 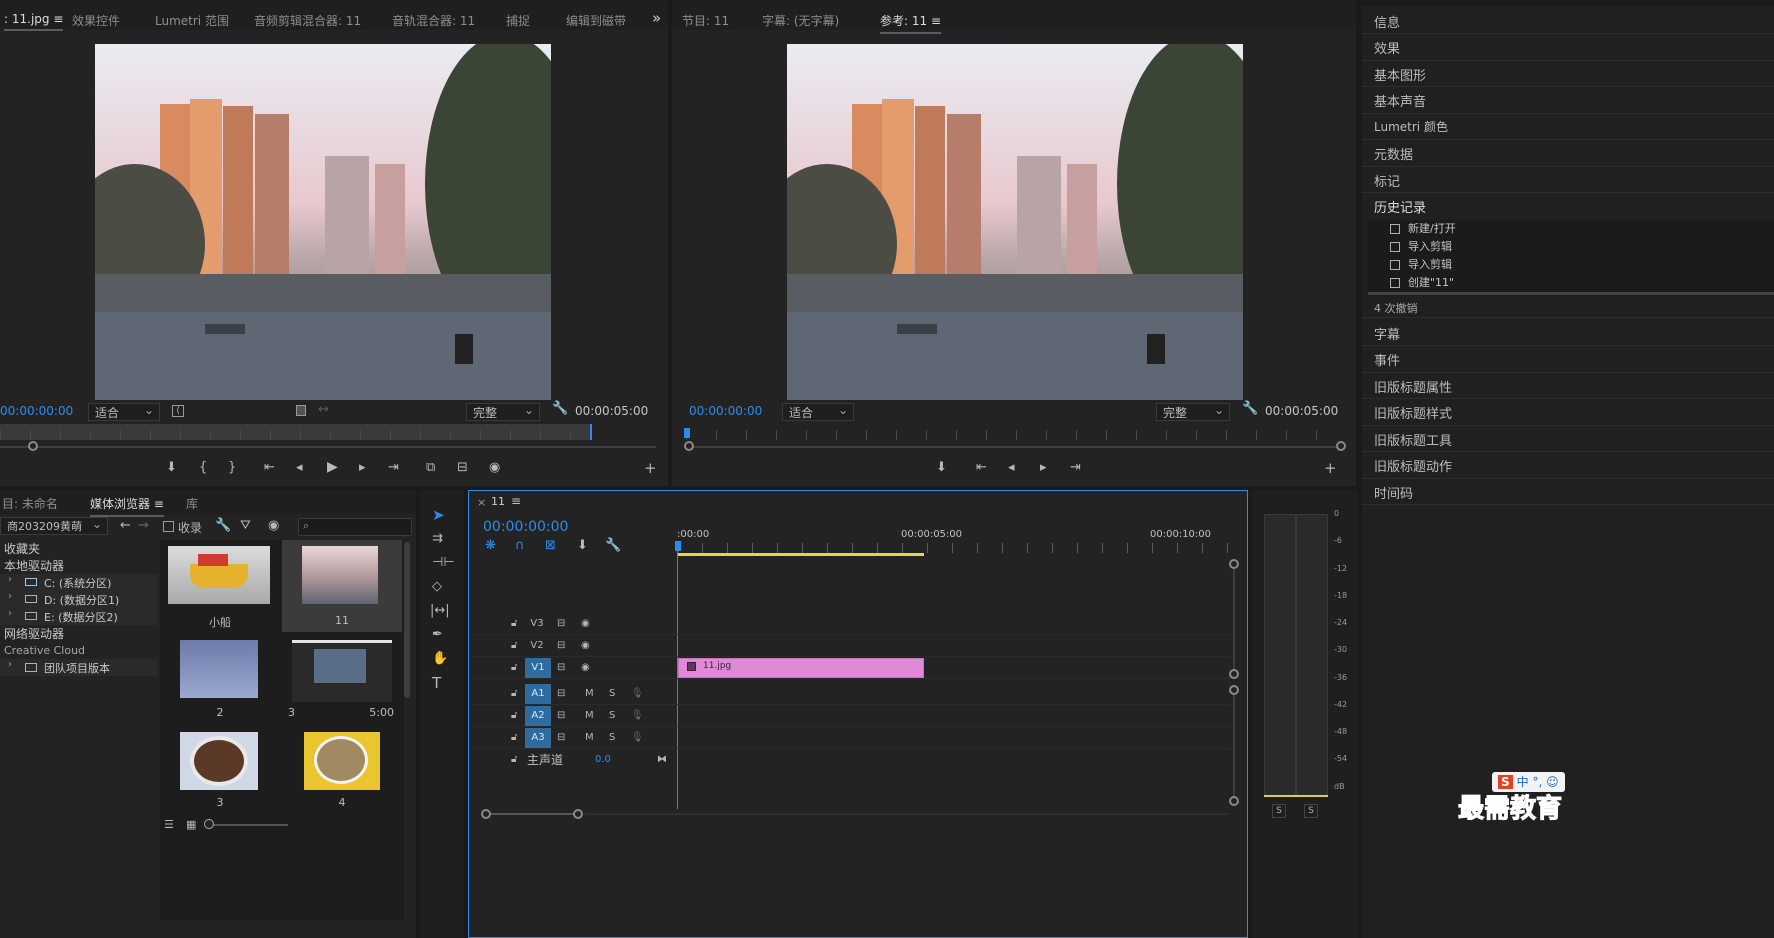 I want to click on type-tool-icon: T, so click(x=436, y=683).